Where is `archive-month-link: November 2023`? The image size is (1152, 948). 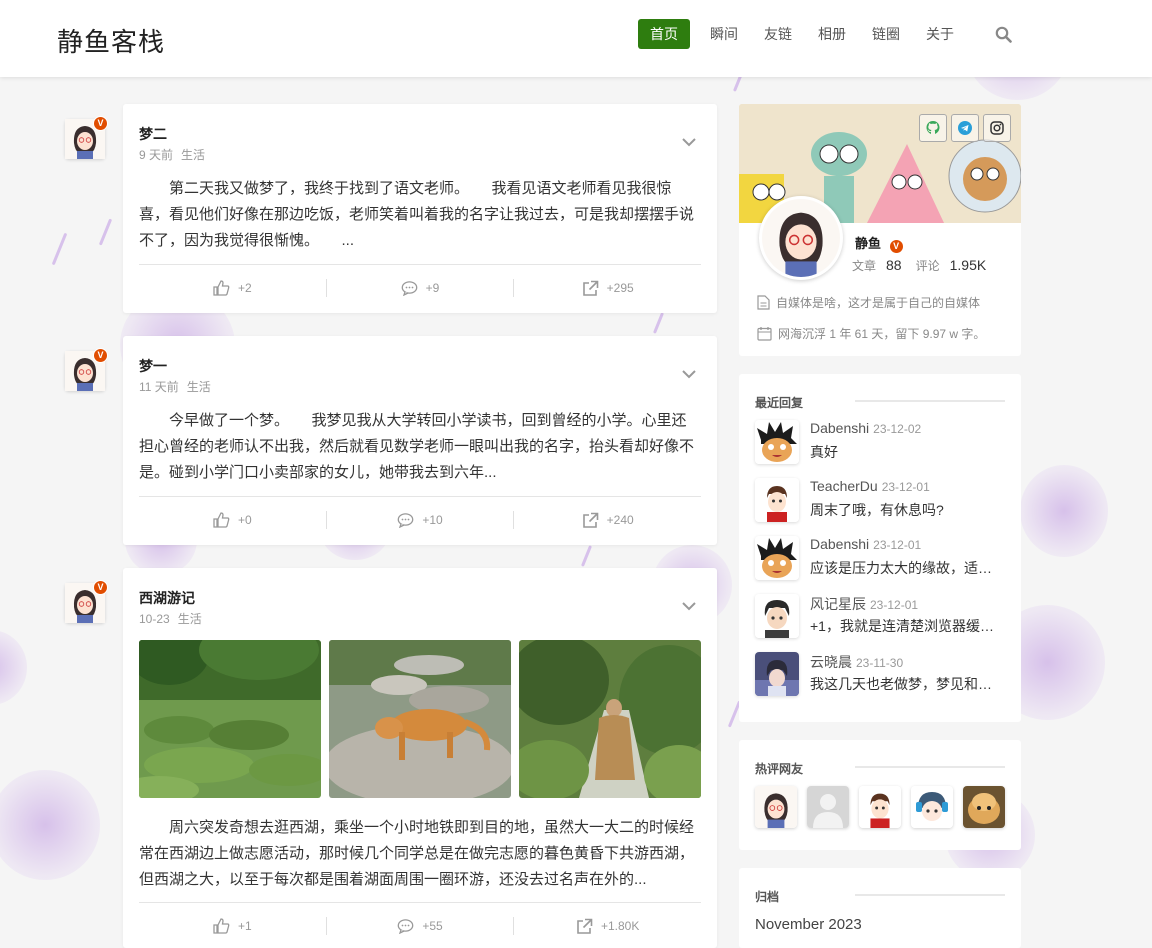
archive-month-link: November 2023 is located at coordinates (808, 924).